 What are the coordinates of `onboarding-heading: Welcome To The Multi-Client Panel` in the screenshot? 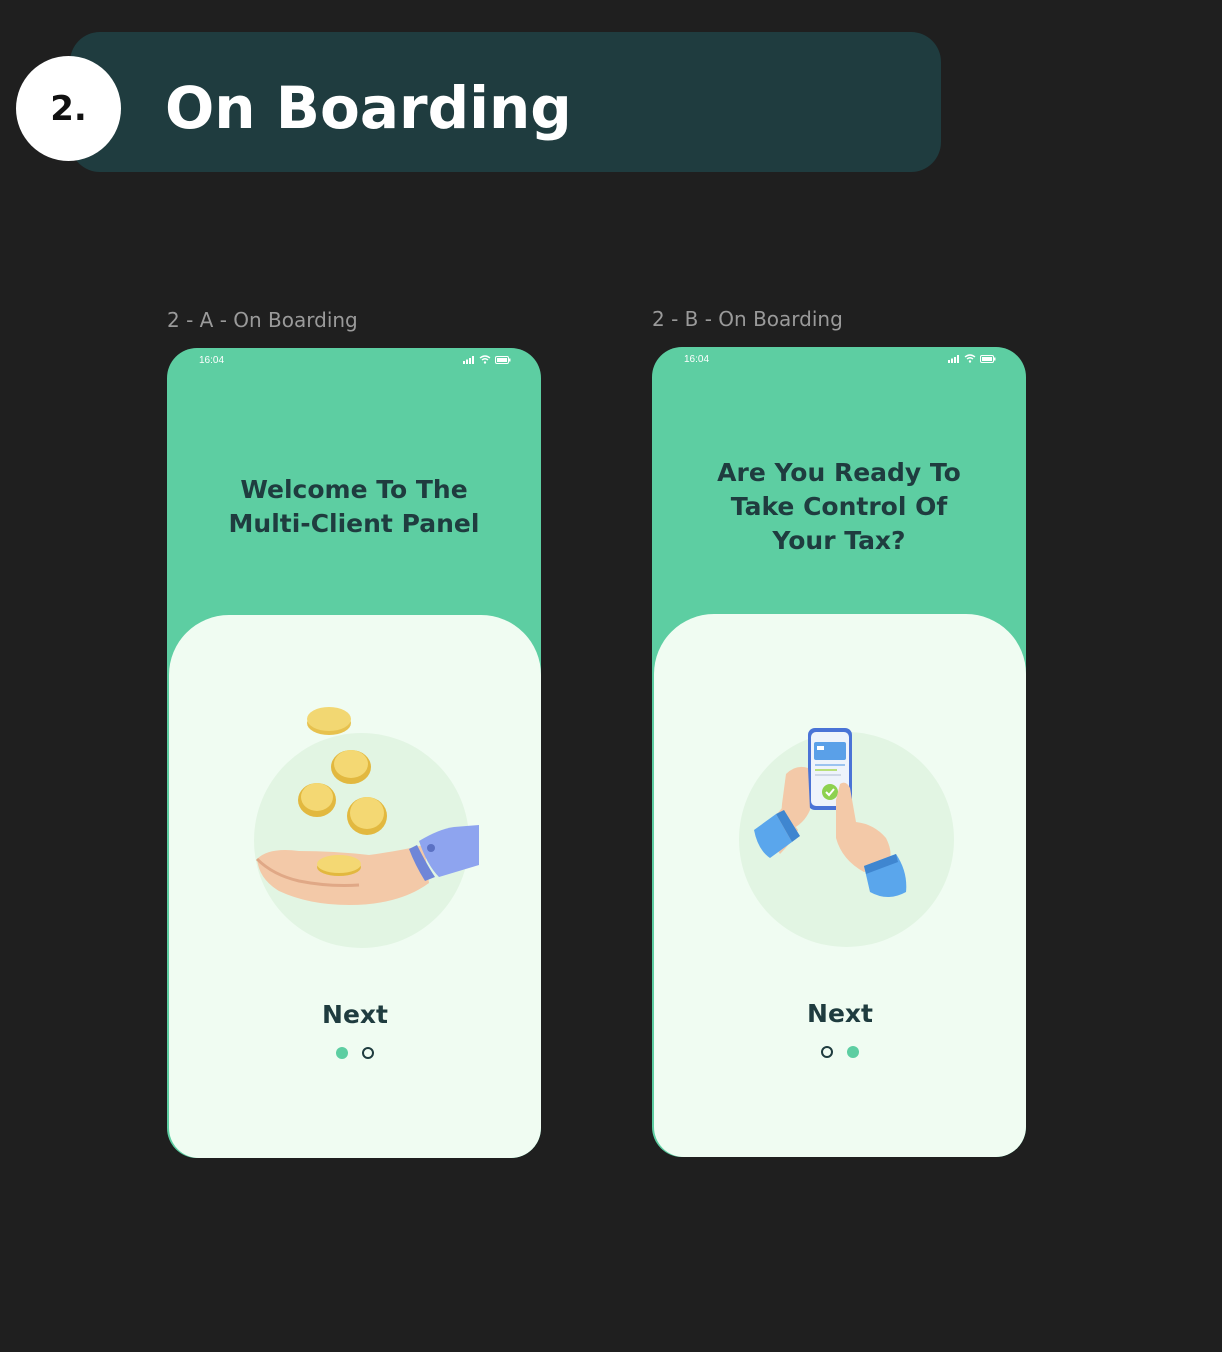 It's located at (354, 507).